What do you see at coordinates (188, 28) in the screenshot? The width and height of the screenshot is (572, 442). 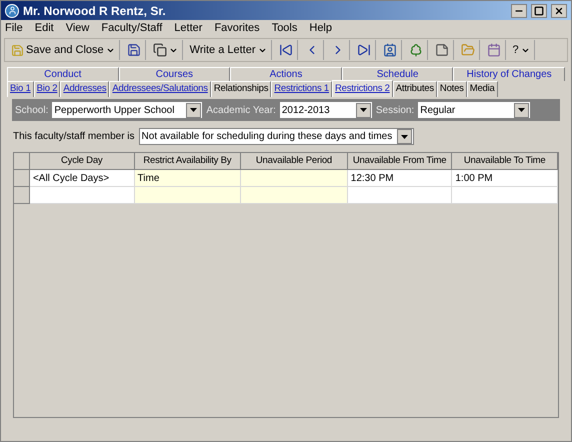 I see `menu-item: Letter` at bounding box center [188, 28].